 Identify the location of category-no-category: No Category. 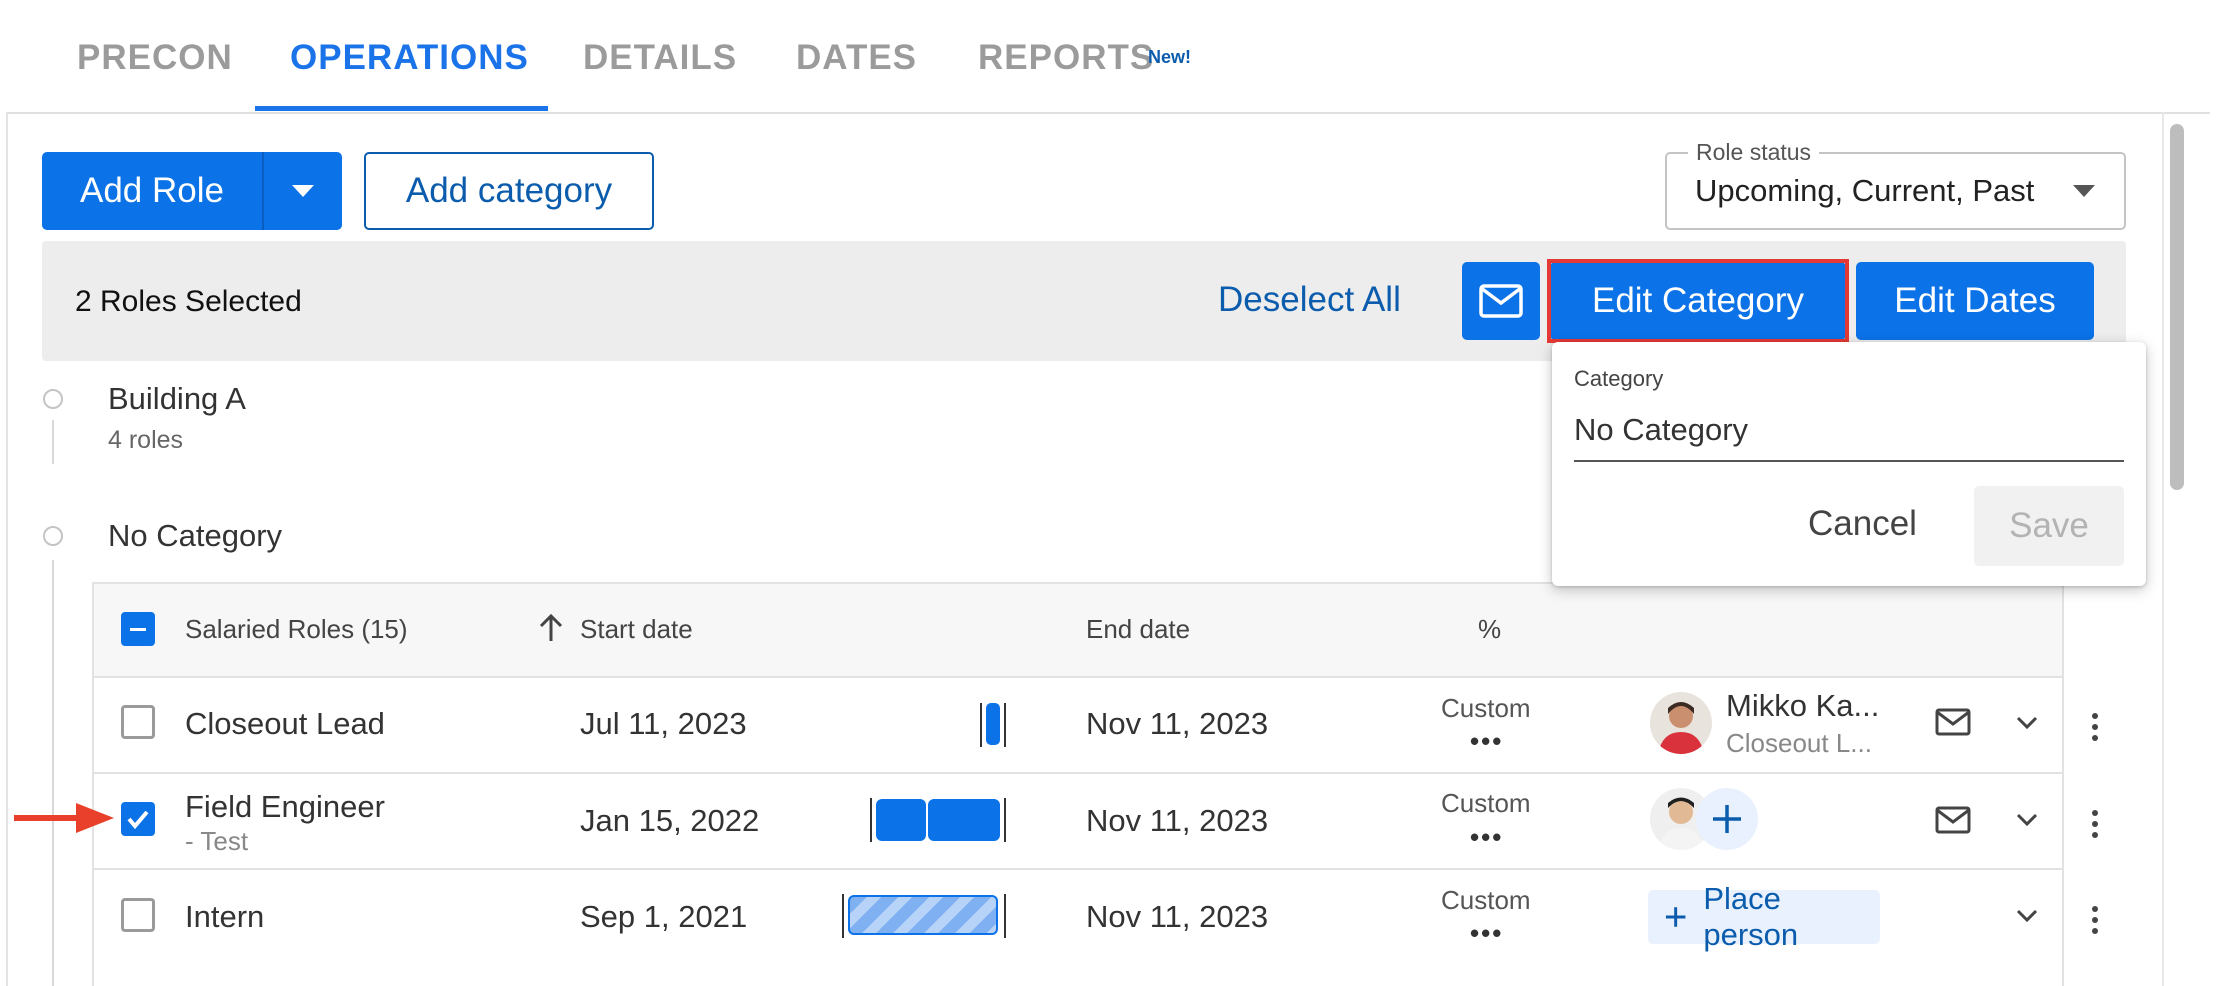
(195, 536).